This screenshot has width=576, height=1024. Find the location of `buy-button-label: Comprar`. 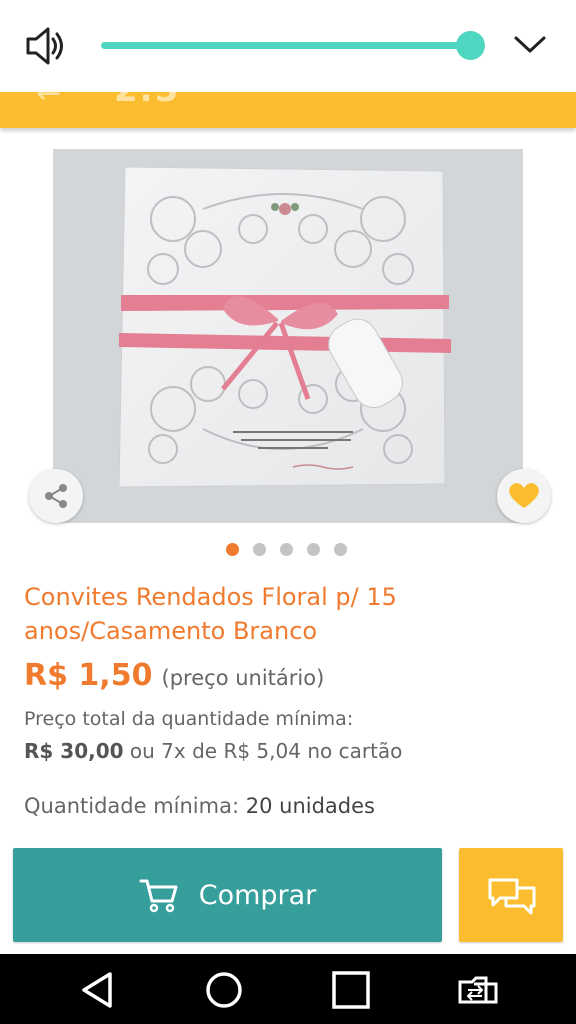

buy-button-label: Comprar is located at coordinates (257, 895).